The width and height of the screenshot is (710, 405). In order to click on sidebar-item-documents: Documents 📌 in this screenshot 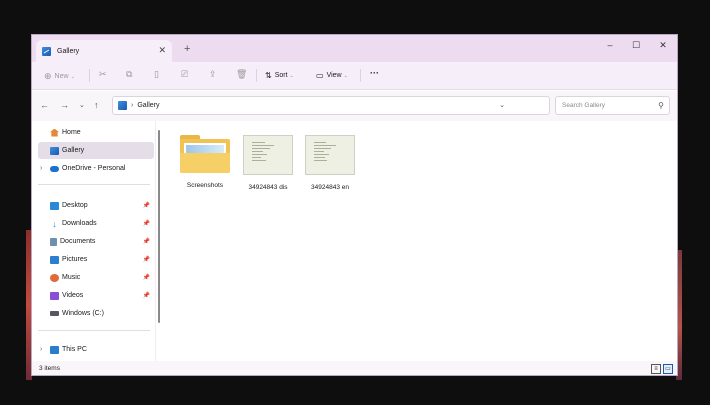, I will do `click(96, 241)`.